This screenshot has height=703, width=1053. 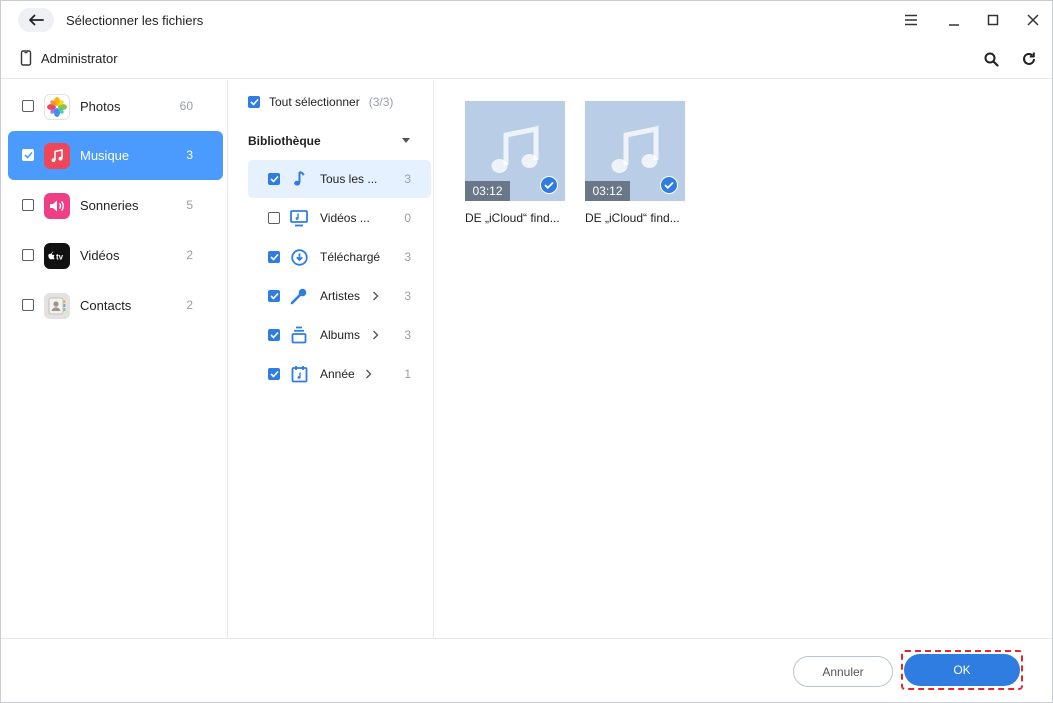 I want to click on ok-button: OK, so click(x=962, y=670).